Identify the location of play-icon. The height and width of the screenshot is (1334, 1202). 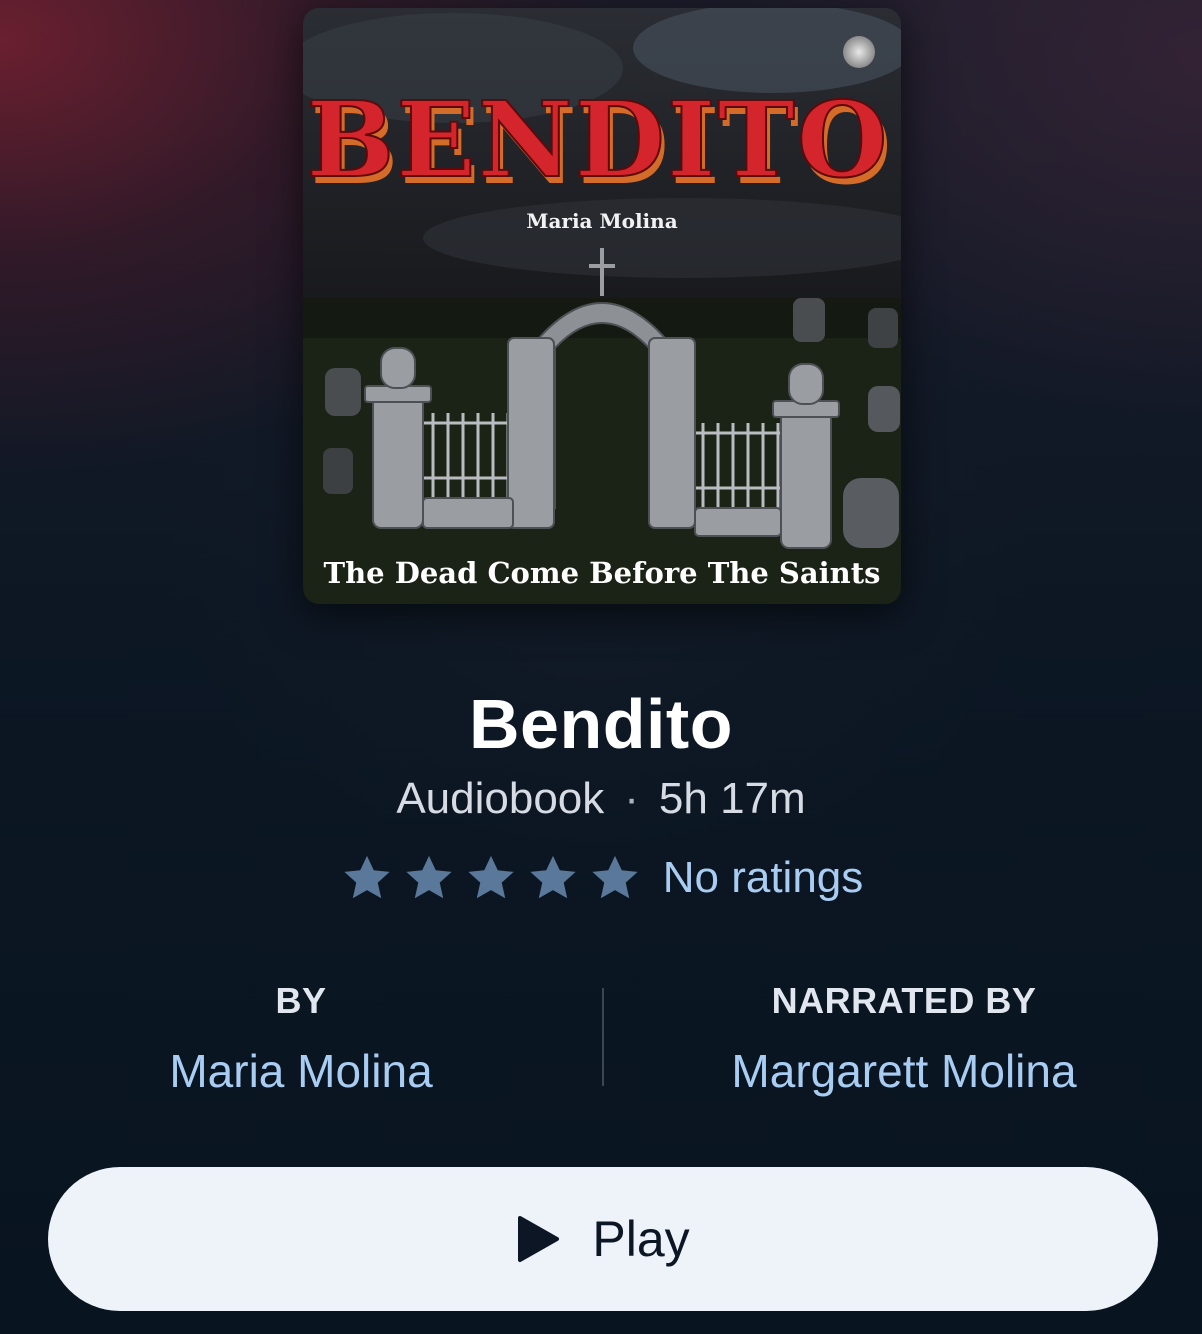
(539, 1239).